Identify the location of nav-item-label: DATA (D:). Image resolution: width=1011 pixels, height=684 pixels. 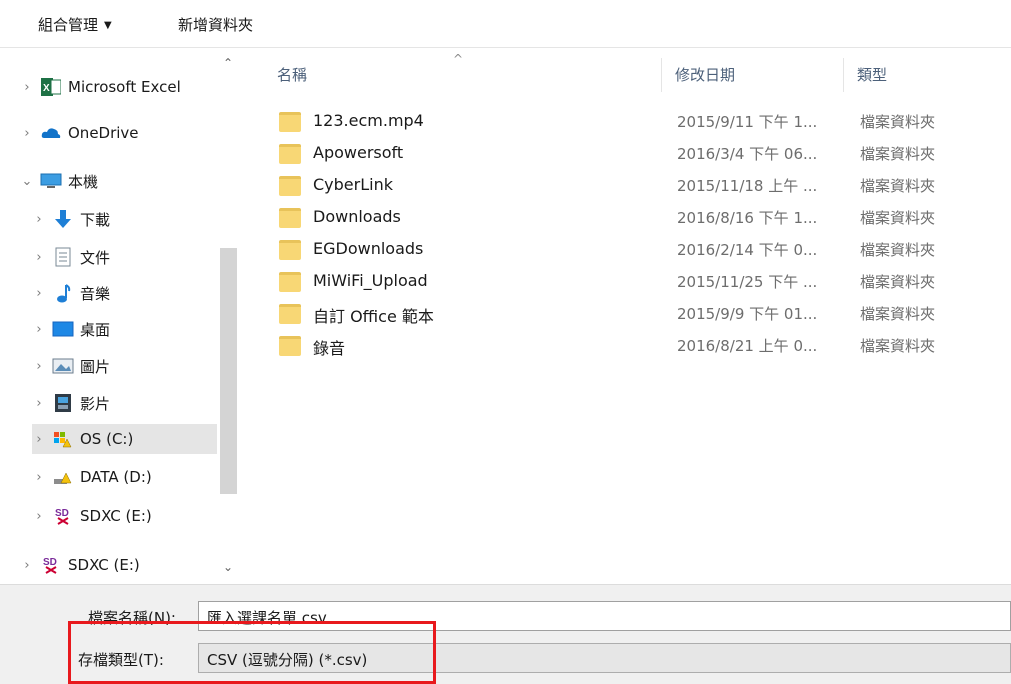
(116, 477).